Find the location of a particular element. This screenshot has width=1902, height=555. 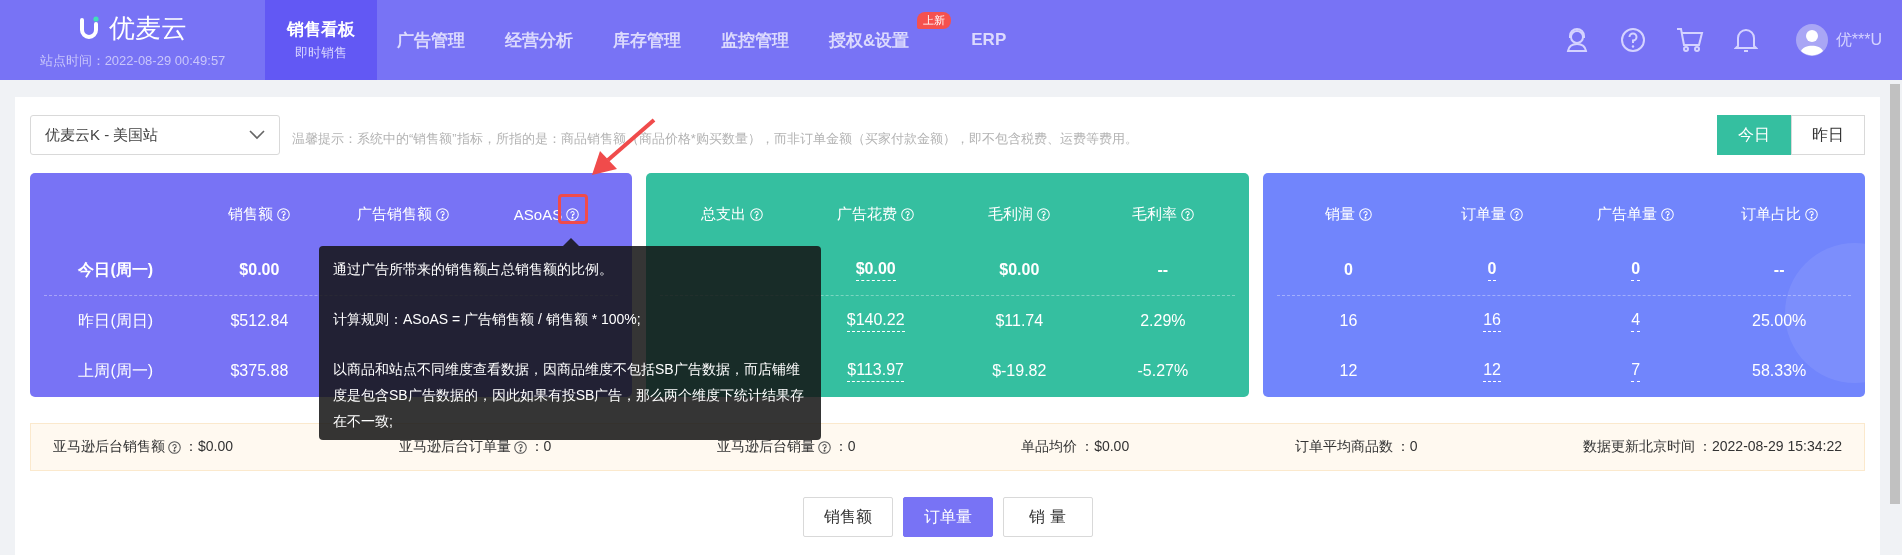

value-text: -5.27% is located at coordinates (1163, 371).